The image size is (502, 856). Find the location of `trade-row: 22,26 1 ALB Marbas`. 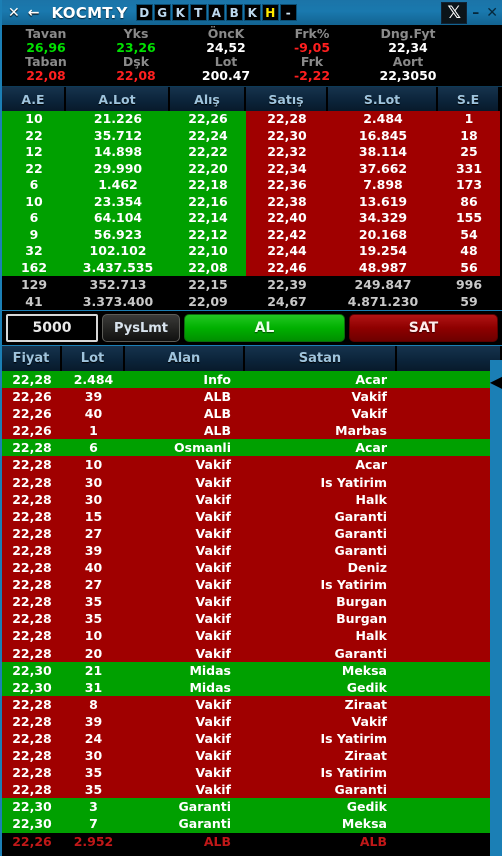

trade-row: 22,26 1 ALB Marbas is located at coordinates (252, 431).